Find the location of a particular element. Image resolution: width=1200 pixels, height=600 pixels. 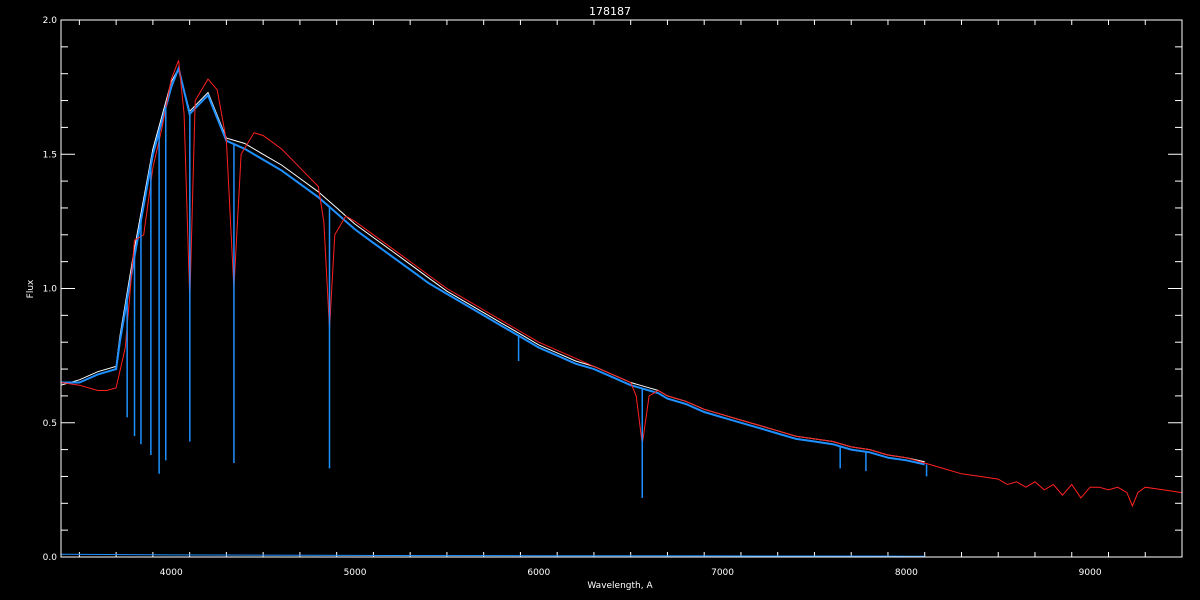

x-tick-label: 4000 is located at coordinates (171, 573).